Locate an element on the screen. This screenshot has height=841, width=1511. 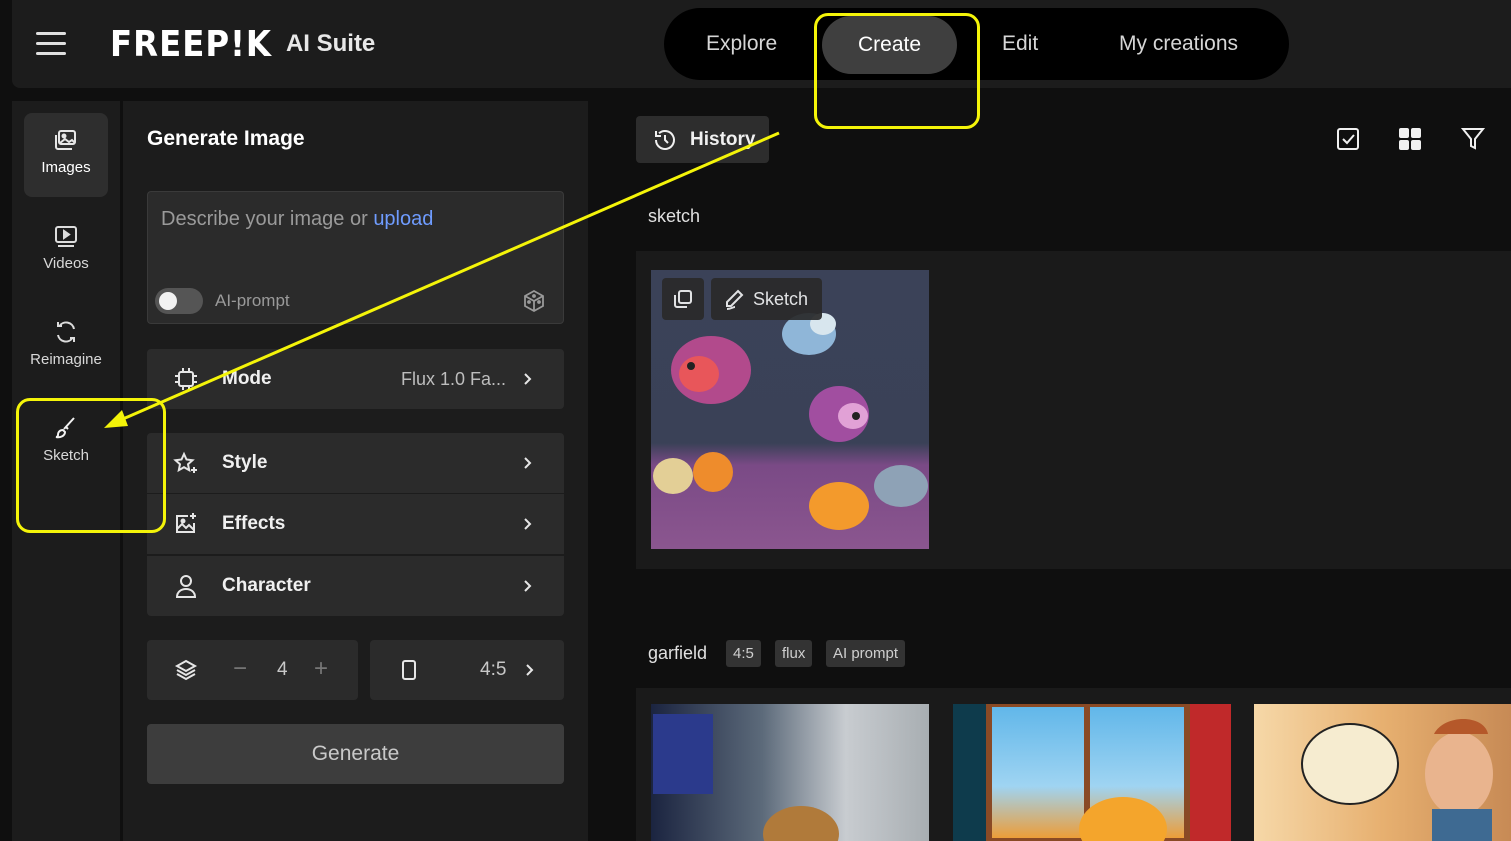
prompt-input: Describe your image or upload AI-prompt is located at coordinates (355, 257).